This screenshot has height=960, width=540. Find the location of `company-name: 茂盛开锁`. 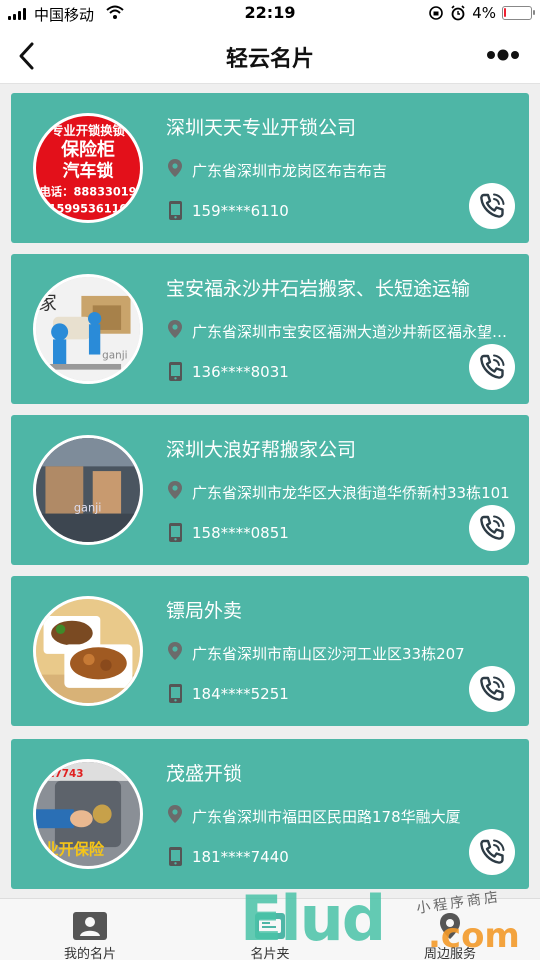

company-name: 茂盛开锁 is located at coordinates (204, 774).